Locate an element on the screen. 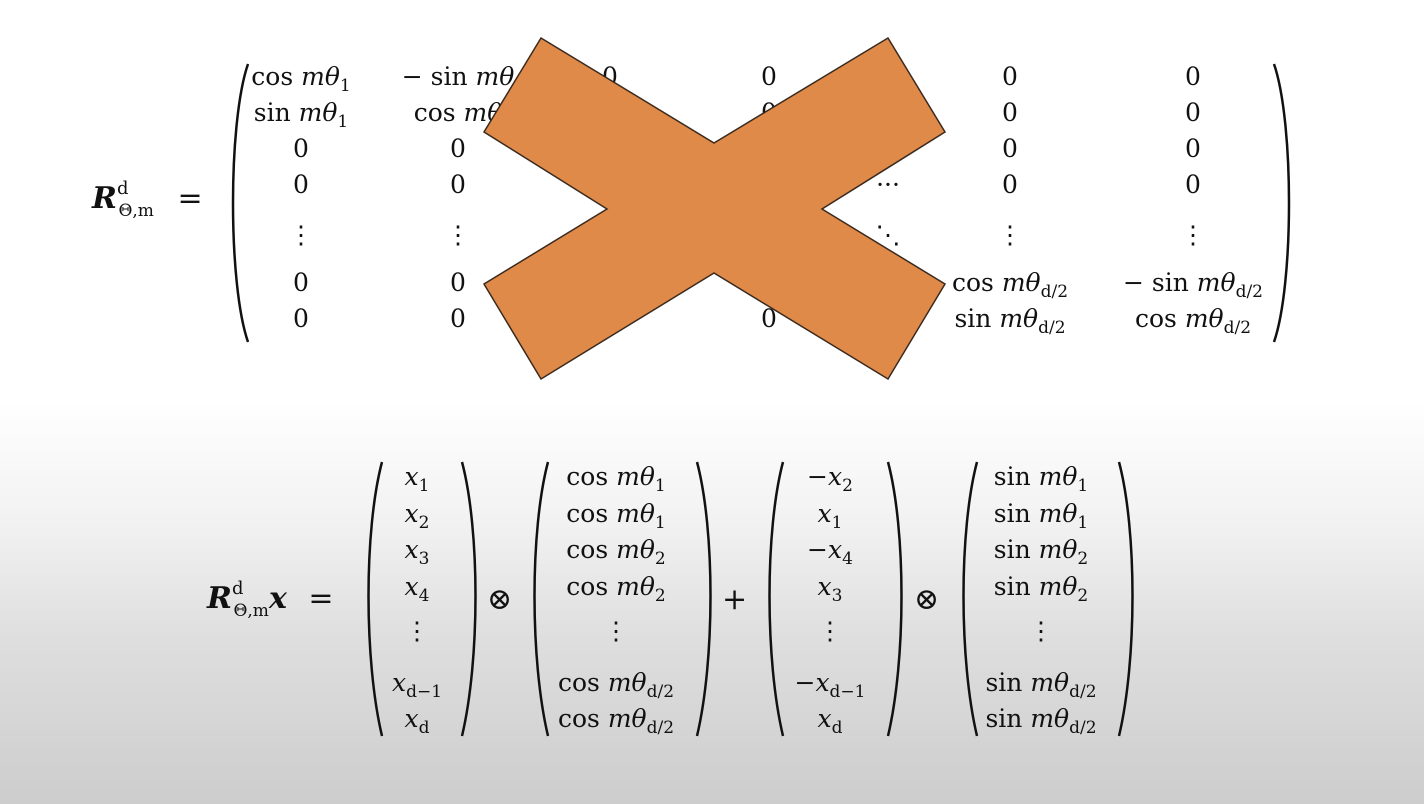 The image size is (1424, 804). lhs-vector-symbol: x is located at coordinates (277, 598).